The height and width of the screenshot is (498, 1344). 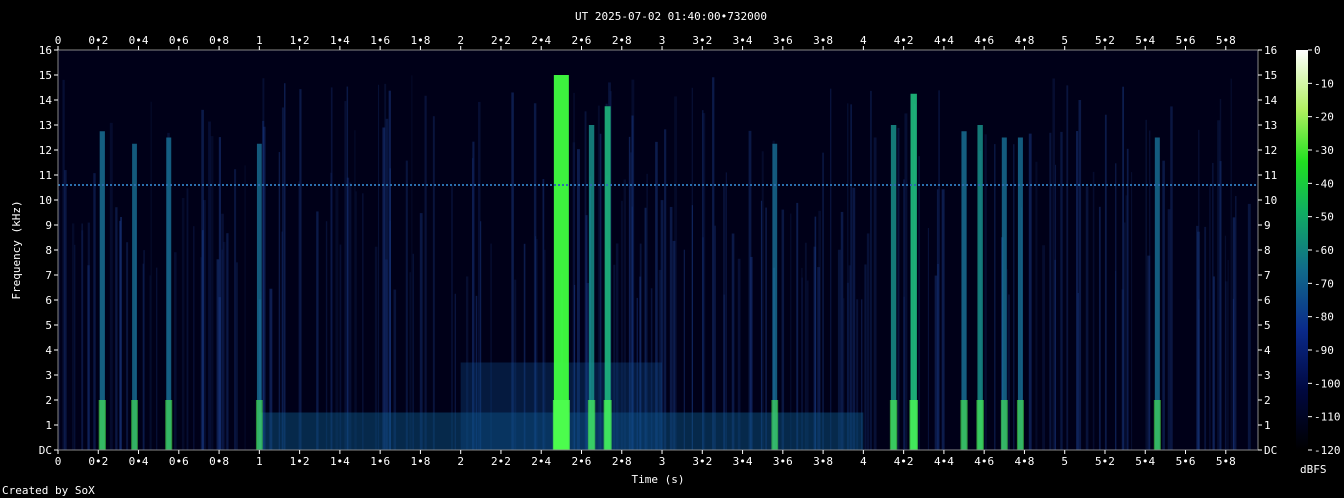 I want to click on colorbar, so click(x=1302, y=250).